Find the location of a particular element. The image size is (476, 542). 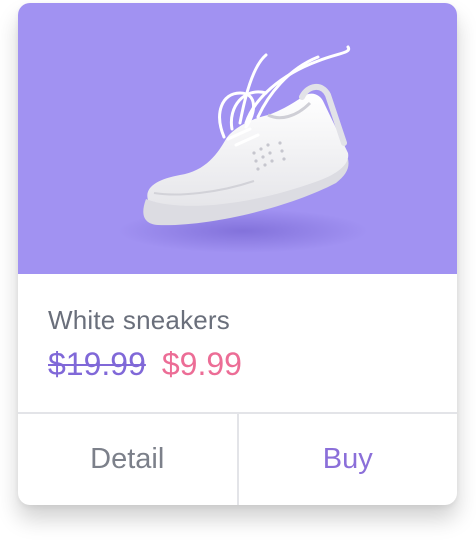

price-row: $19.99 $9.99 is located at coordinates (145, 364).